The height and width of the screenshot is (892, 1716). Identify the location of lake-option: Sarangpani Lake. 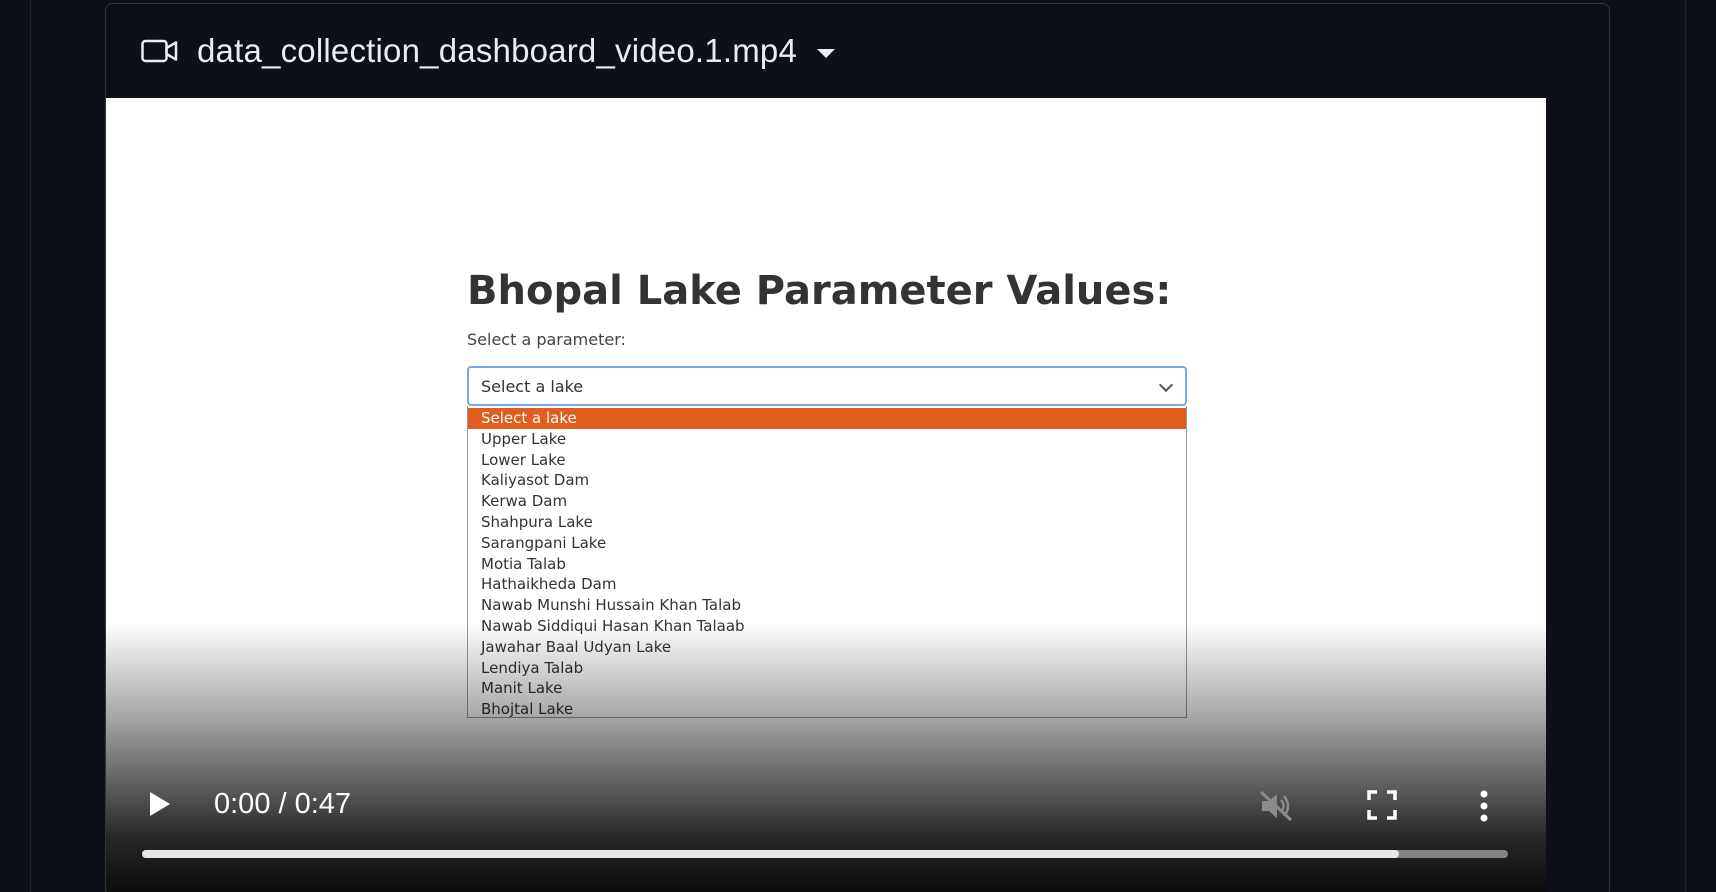
(544, 542).